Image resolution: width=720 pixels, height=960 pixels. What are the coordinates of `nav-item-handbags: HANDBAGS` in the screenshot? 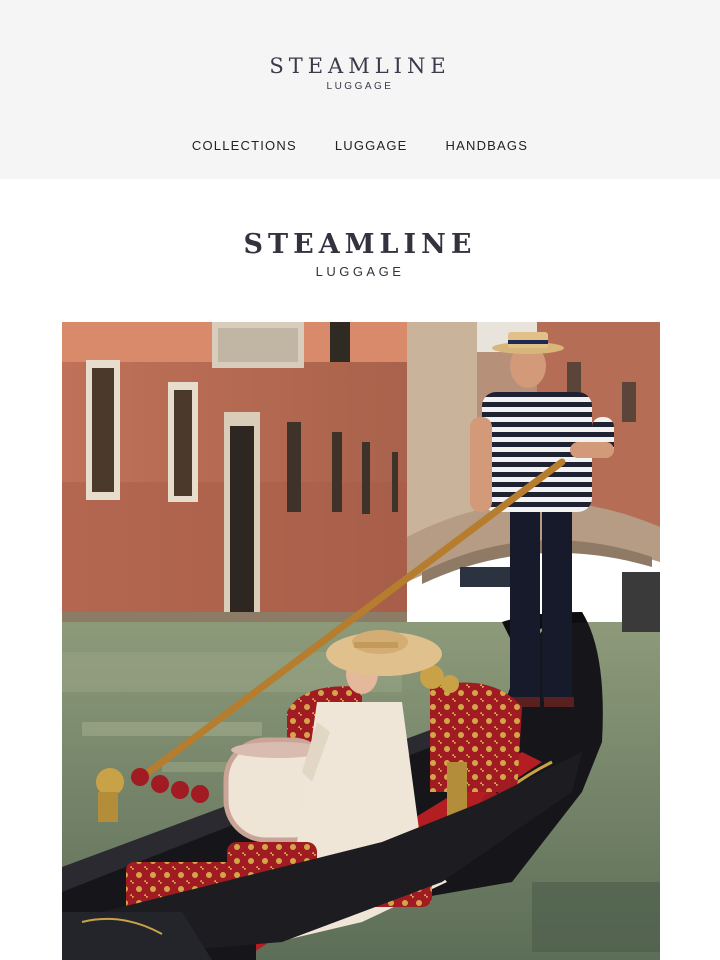 It's located at (487, 145).